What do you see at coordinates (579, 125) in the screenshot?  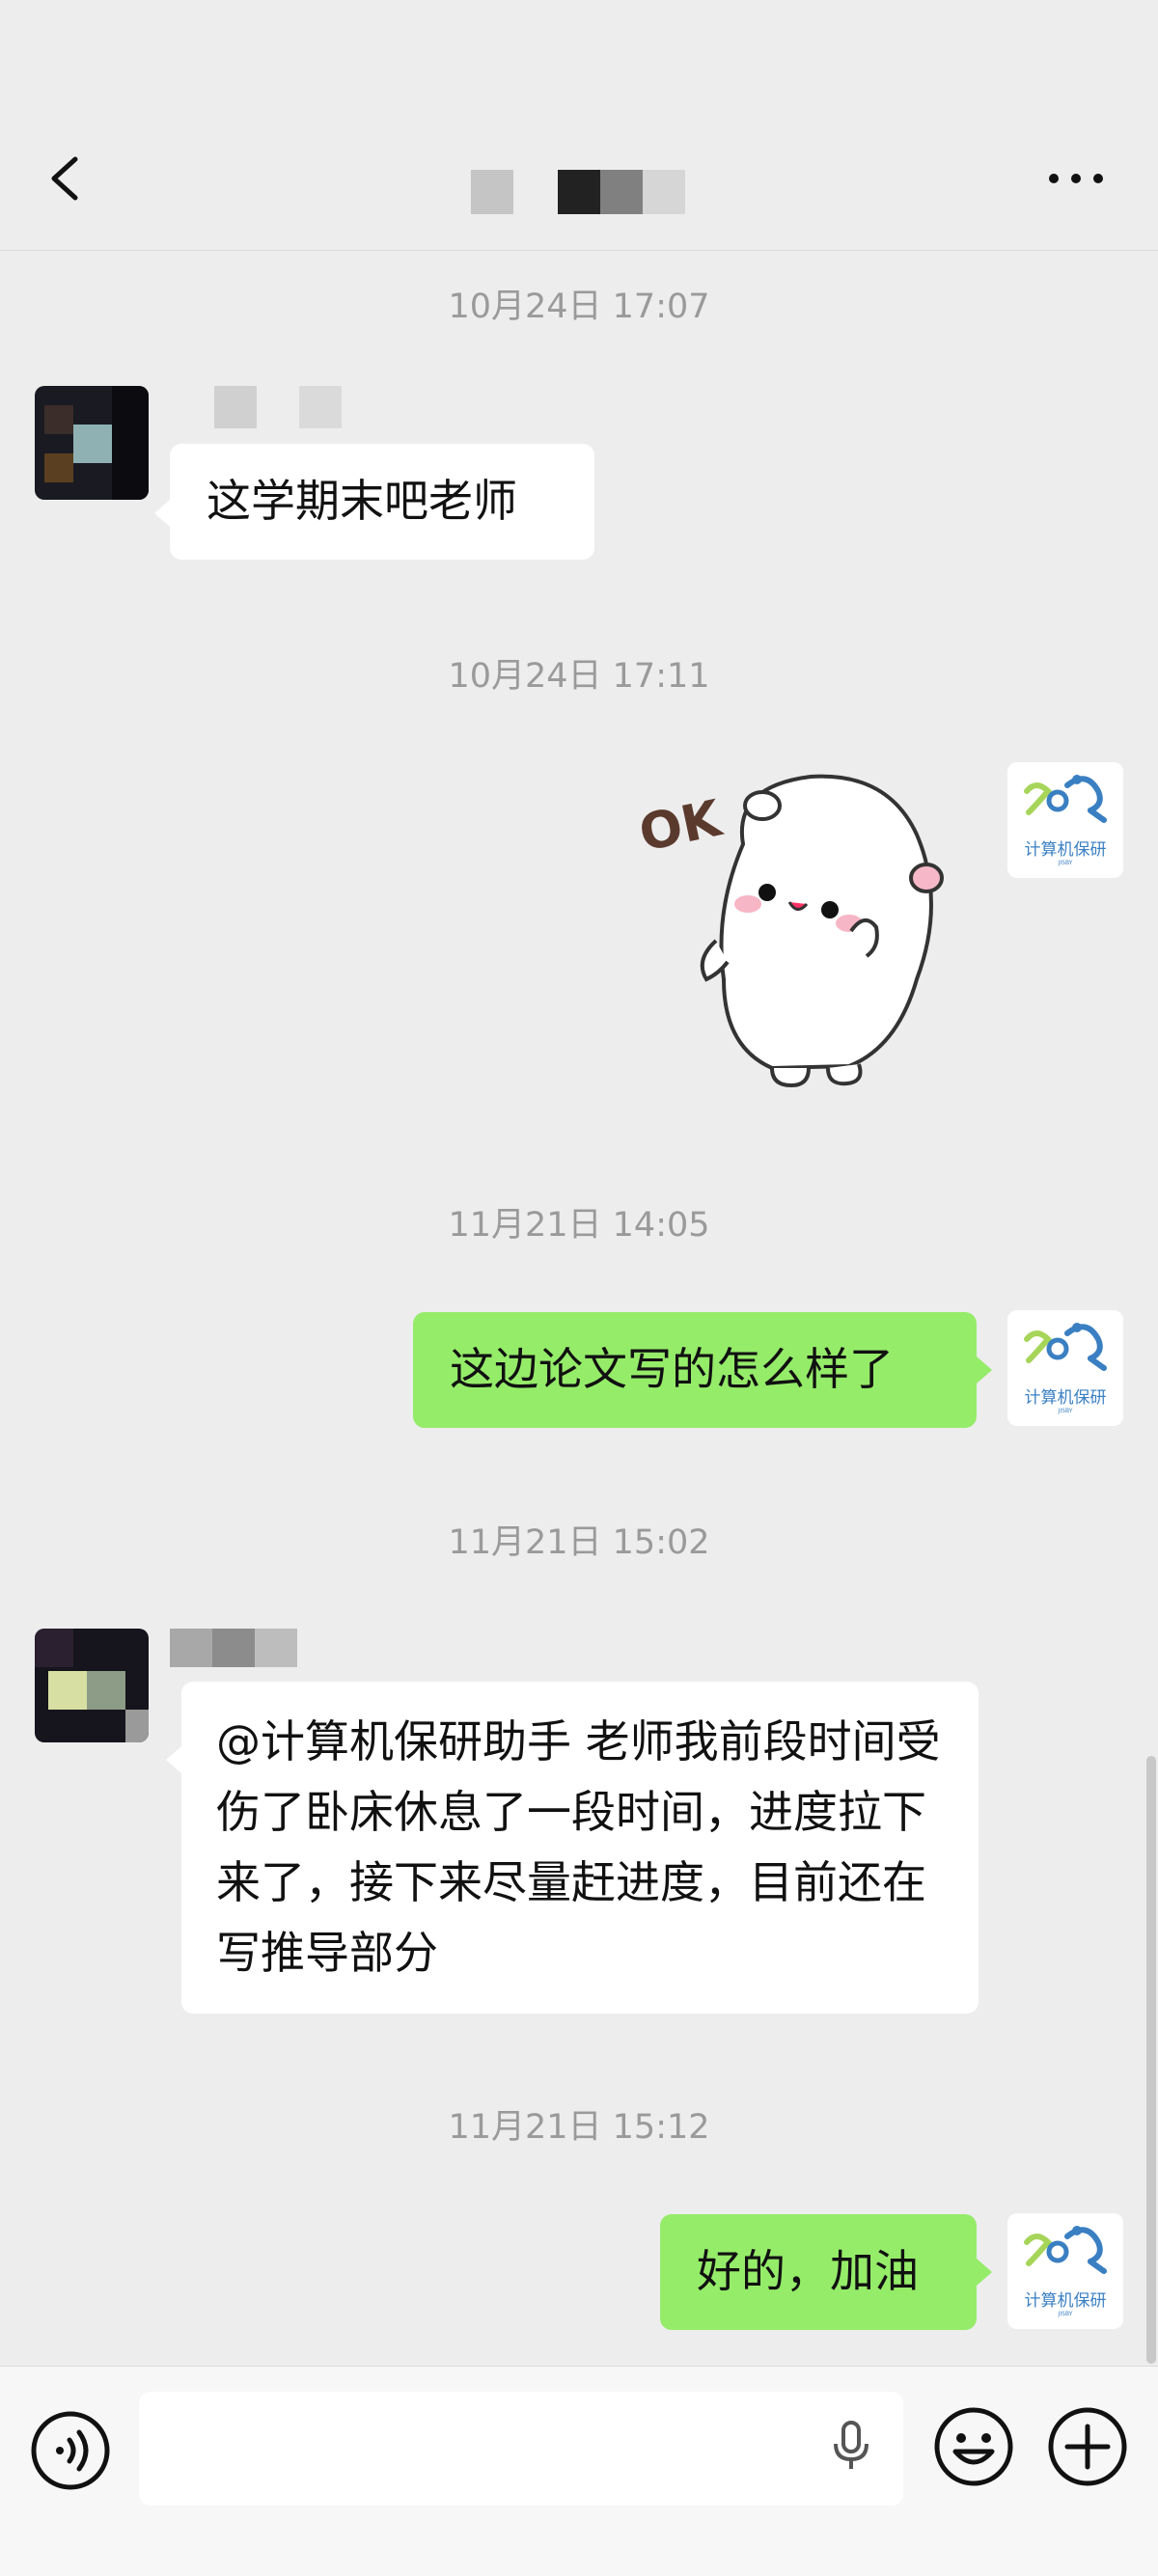 I see `chat-header` at bounding box center [579, 125].